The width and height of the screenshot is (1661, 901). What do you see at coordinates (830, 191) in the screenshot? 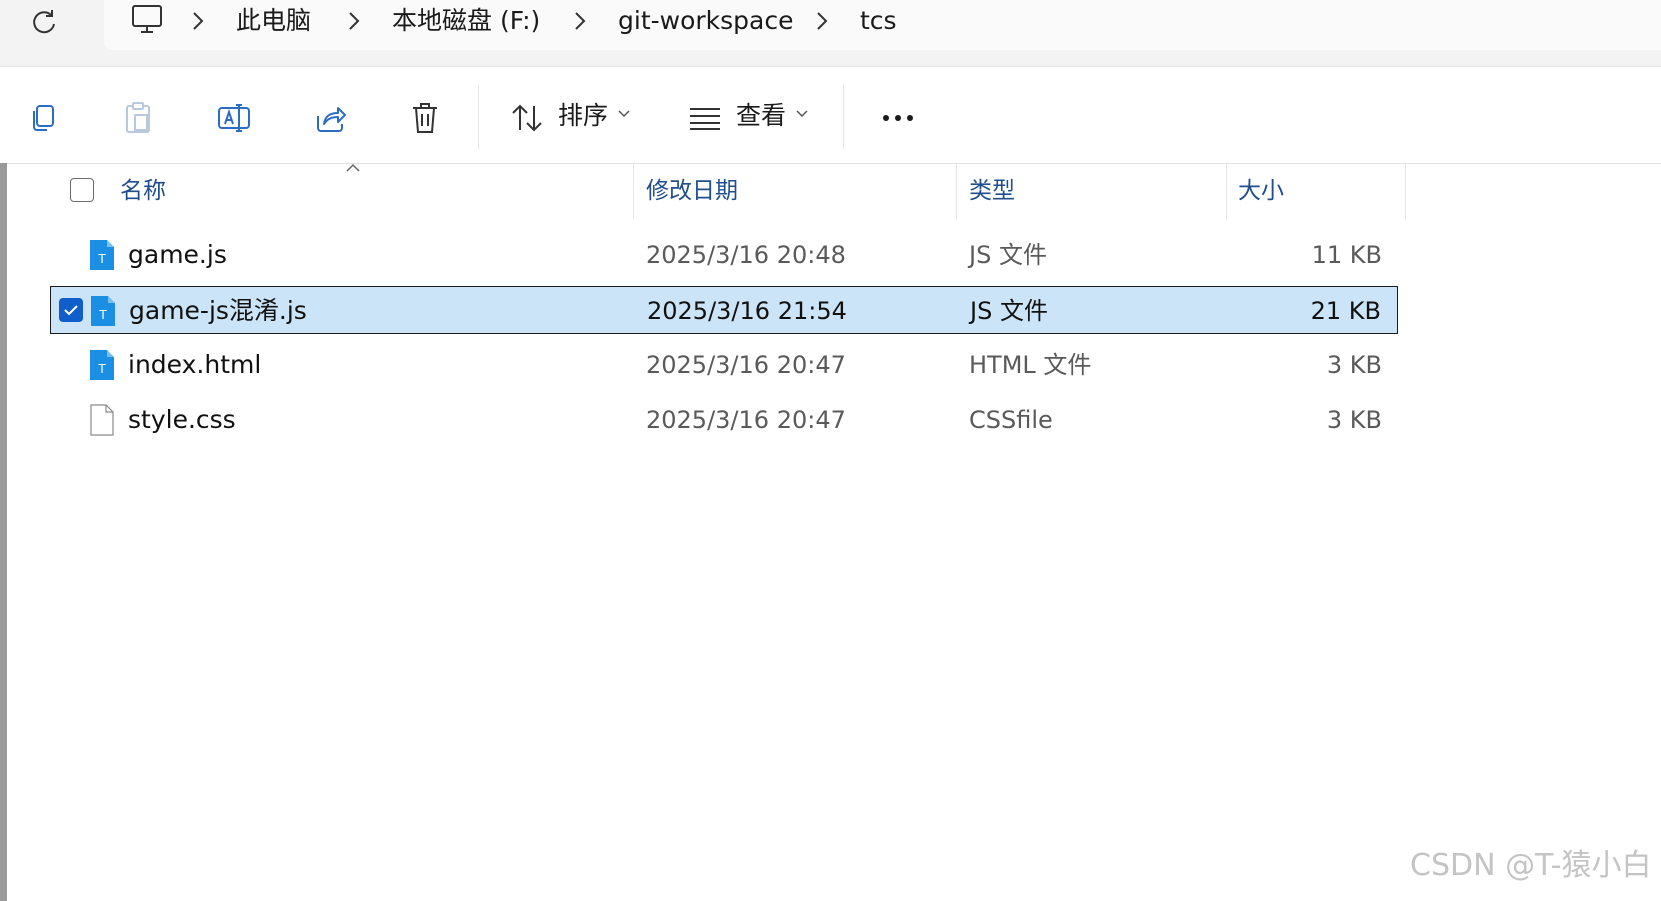
I see `column-header-row: 名称 修改日期 类型 大小` at bounding box center [830, 191].